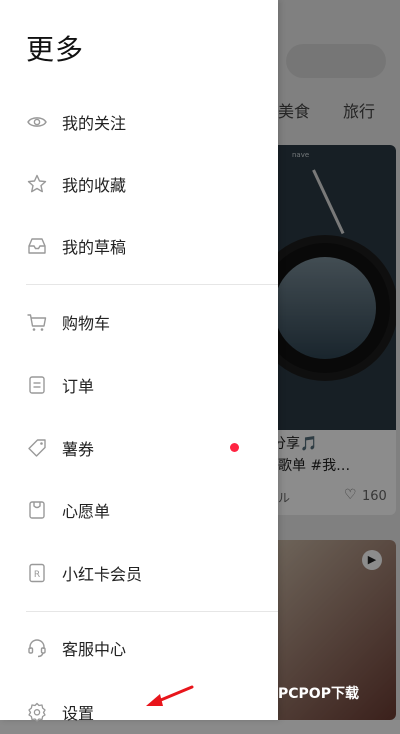  I want to click on menu-label: 心愿单, so click(86, 511).